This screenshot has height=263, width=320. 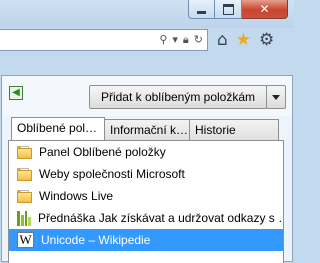 I want to click on list-item: Weby společnosti Microsoft, so click(x=146, y=174).